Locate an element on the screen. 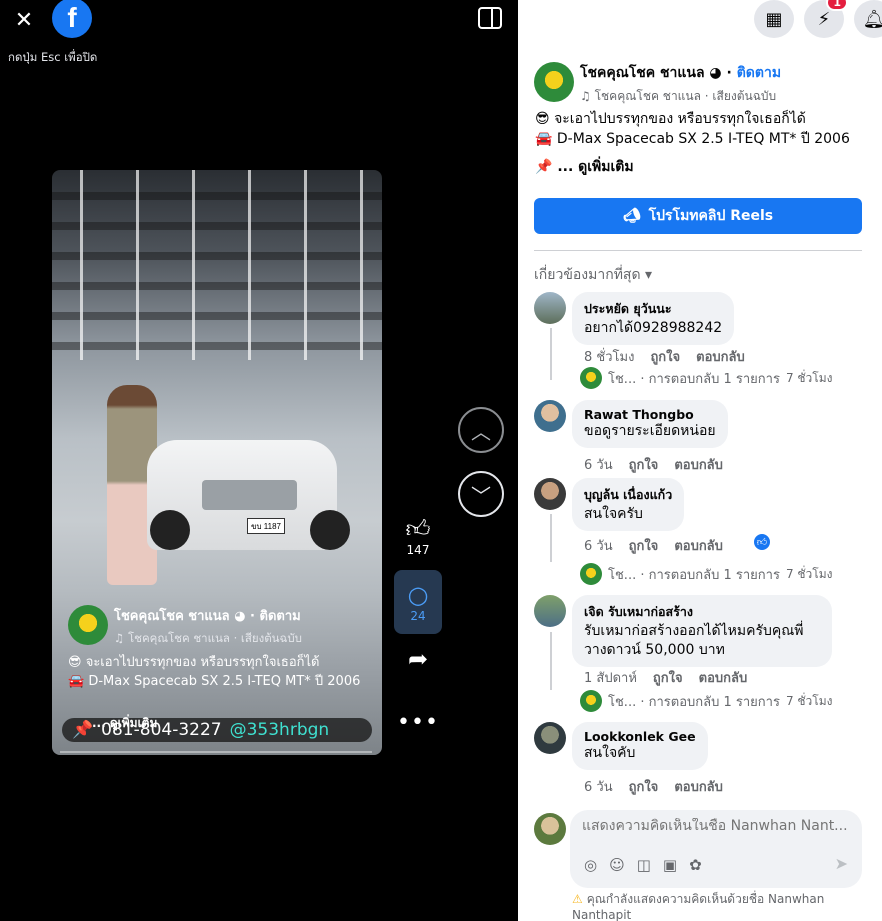 This screenshot has width=882, height=921. video-page-name-row: โชคคุณโชค ชาแนล ◕ · ติดตาม is located at coordinates (208, 615).